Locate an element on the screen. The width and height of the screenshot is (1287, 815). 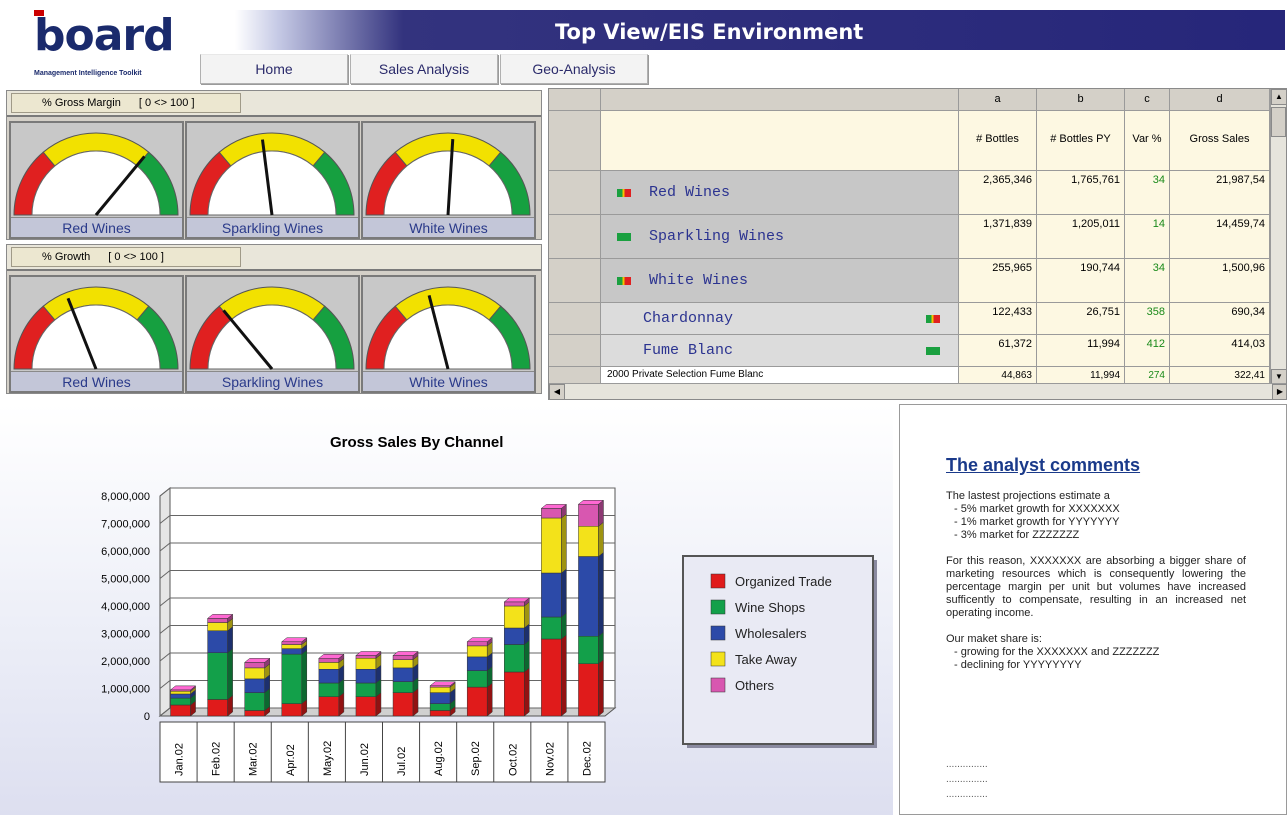
tab-geo-analysis: Geo-Analysis is located at coordinates (574, 69).